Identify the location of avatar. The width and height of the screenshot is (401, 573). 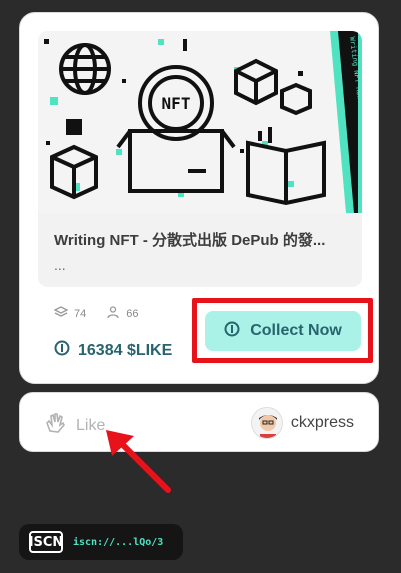
(266, 423).